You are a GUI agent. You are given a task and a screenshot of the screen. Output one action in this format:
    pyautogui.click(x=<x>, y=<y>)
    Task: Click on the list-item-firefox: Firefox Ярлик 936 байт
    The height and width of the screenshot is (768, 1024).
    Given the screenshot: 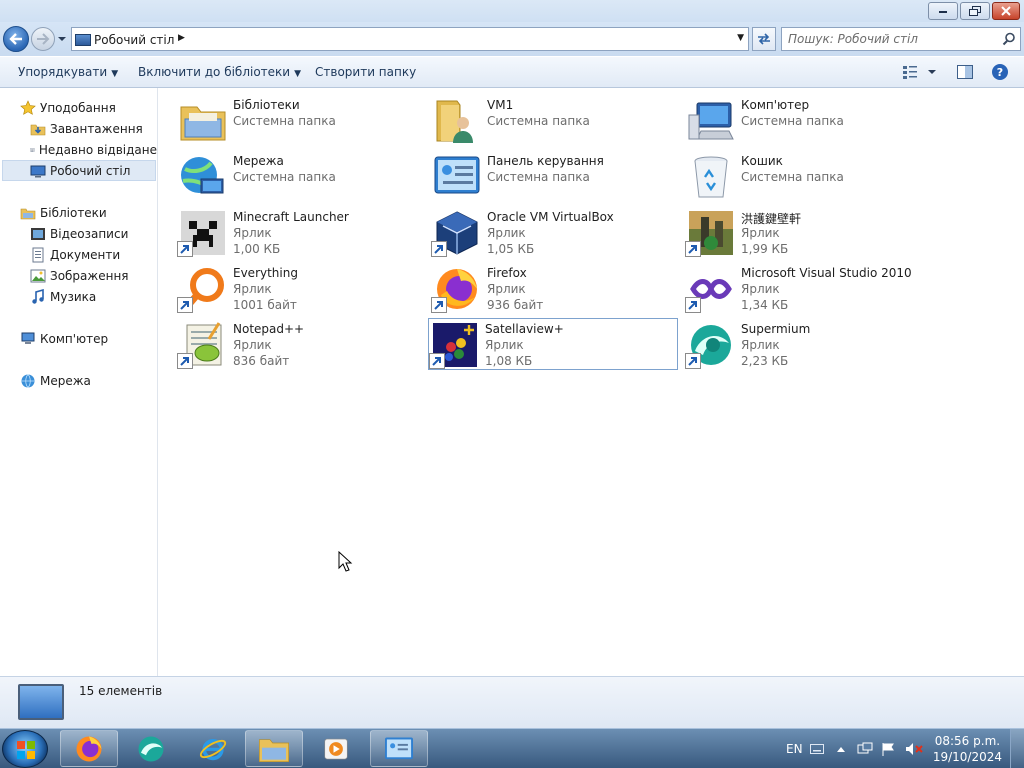 What is the action you would take?
    pyautogui.click(x=555, y=288)
    